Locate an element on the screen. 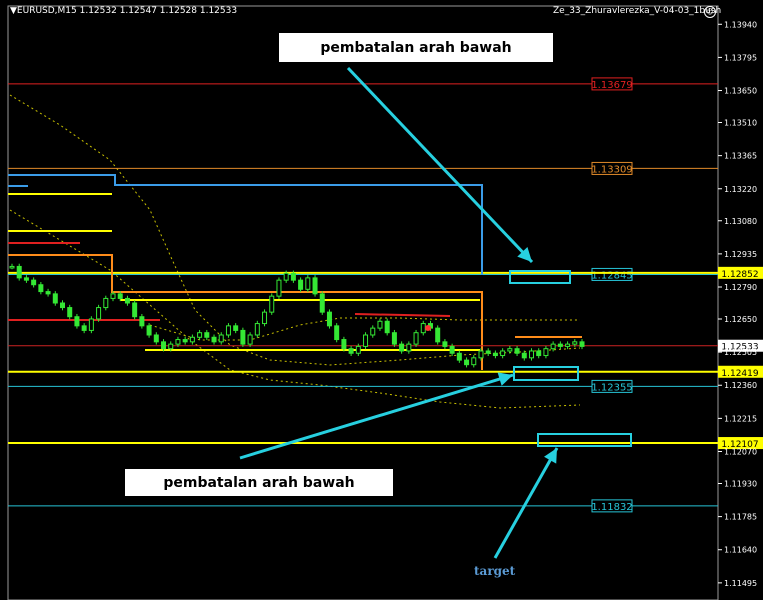 The height and width of the screenshot is (600, 763). axis-marker-label: 1.12419 is located at coordinates (739, 374).